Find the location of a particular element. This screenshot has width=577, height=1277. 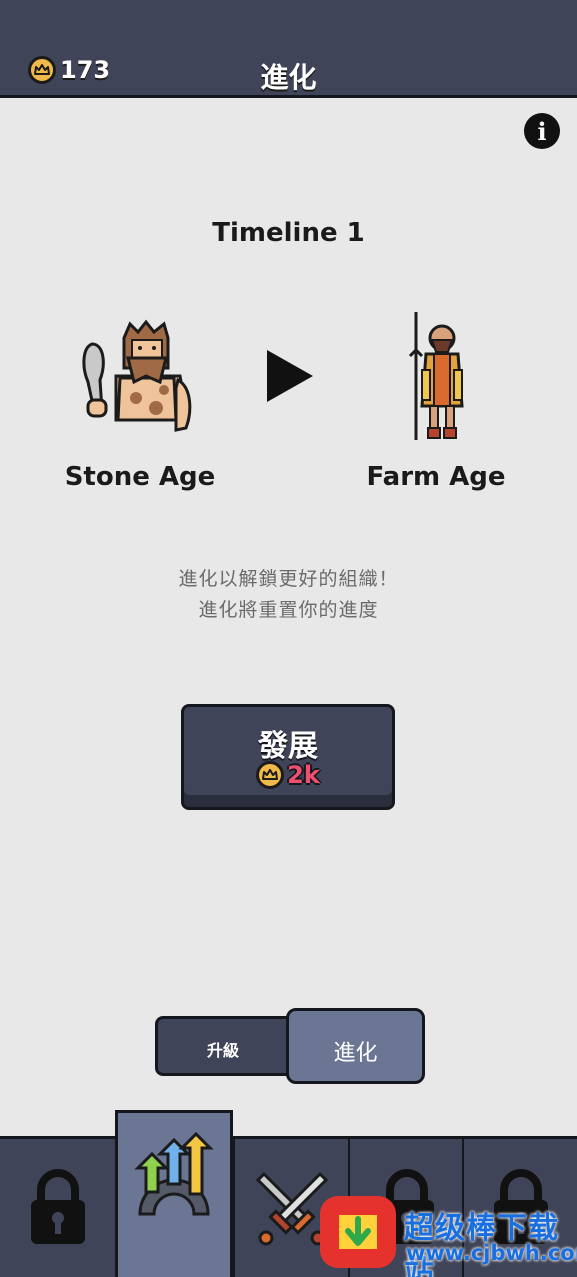

watermark-title: 超级棒下载站 is located at coordinates (481, 1244).